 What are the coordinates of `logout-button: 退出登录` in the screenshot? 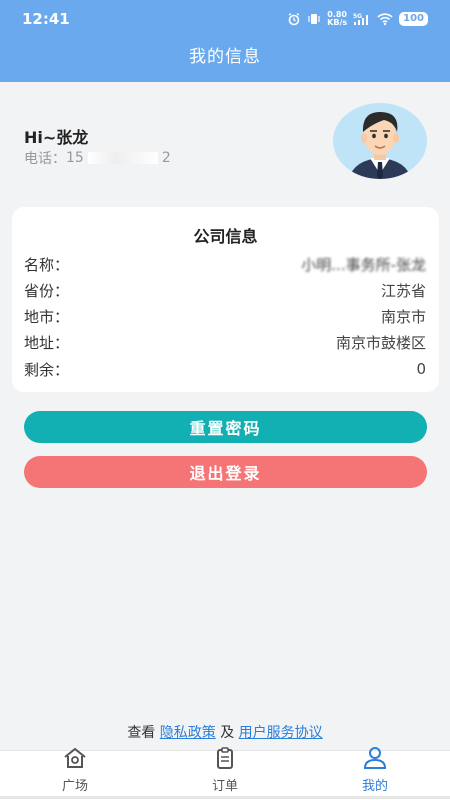 It's located at (225, 472).